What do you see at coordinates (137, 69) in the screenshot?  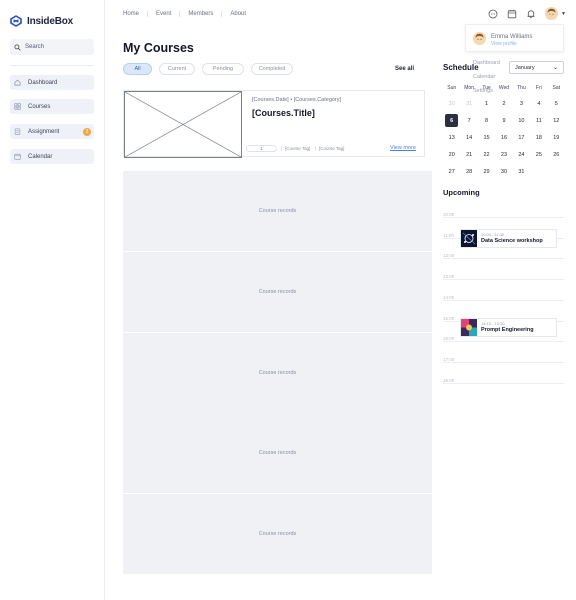 I see `filter-all: All` at bounding box center [137, 69].